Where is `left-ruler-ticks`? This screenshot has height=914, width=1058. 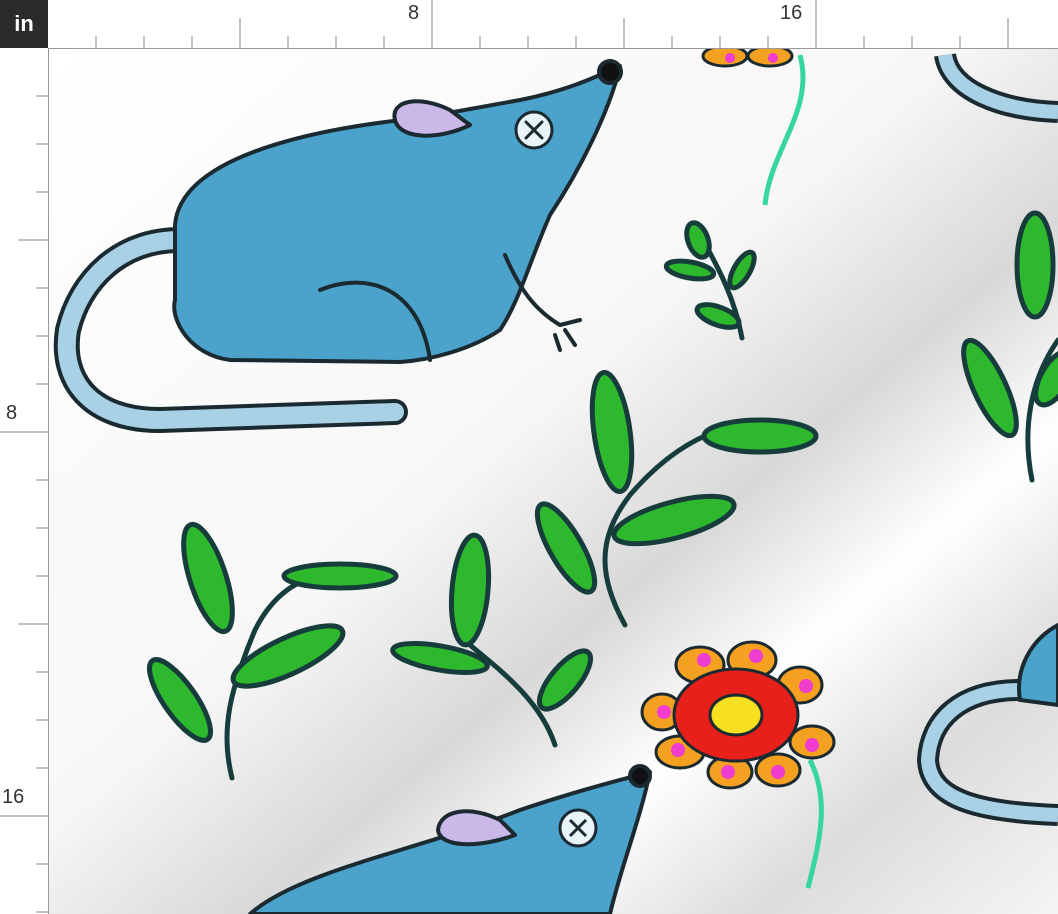 left-ruler-ticks is located at coordinates (24, 504).